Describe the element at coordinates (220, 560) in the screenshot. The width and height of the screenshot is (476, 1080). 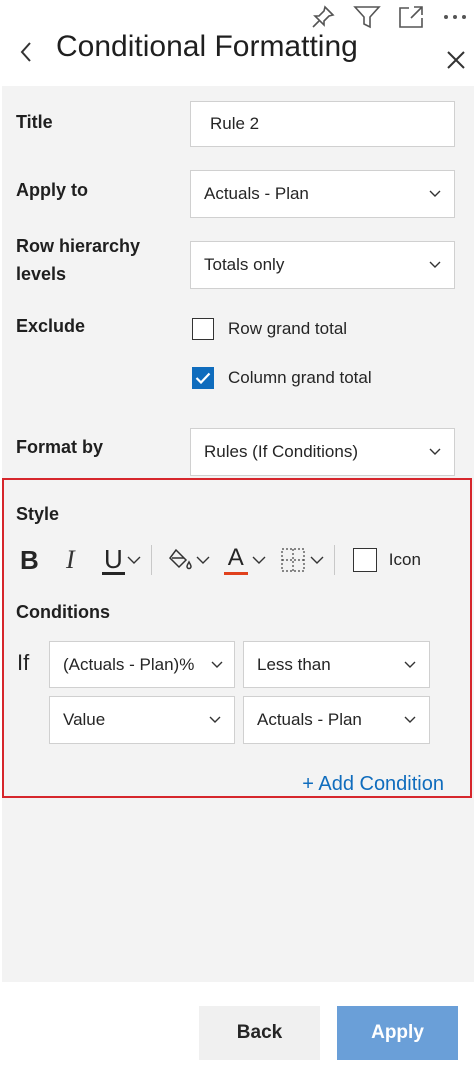
I see `style-toolbar: B I U A Icon` at that location.